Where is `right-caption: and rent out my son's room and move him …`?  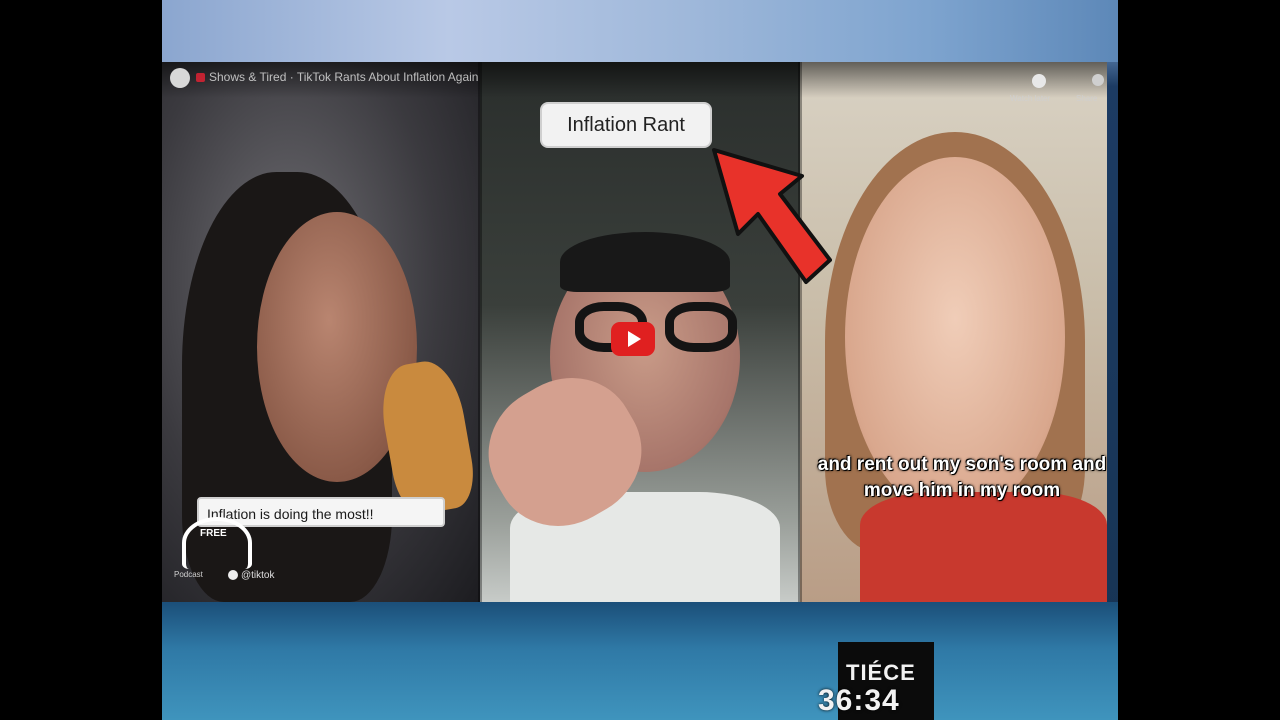
right-caption: and rent out my son's room and move him … is located at coordinates (962, 477).